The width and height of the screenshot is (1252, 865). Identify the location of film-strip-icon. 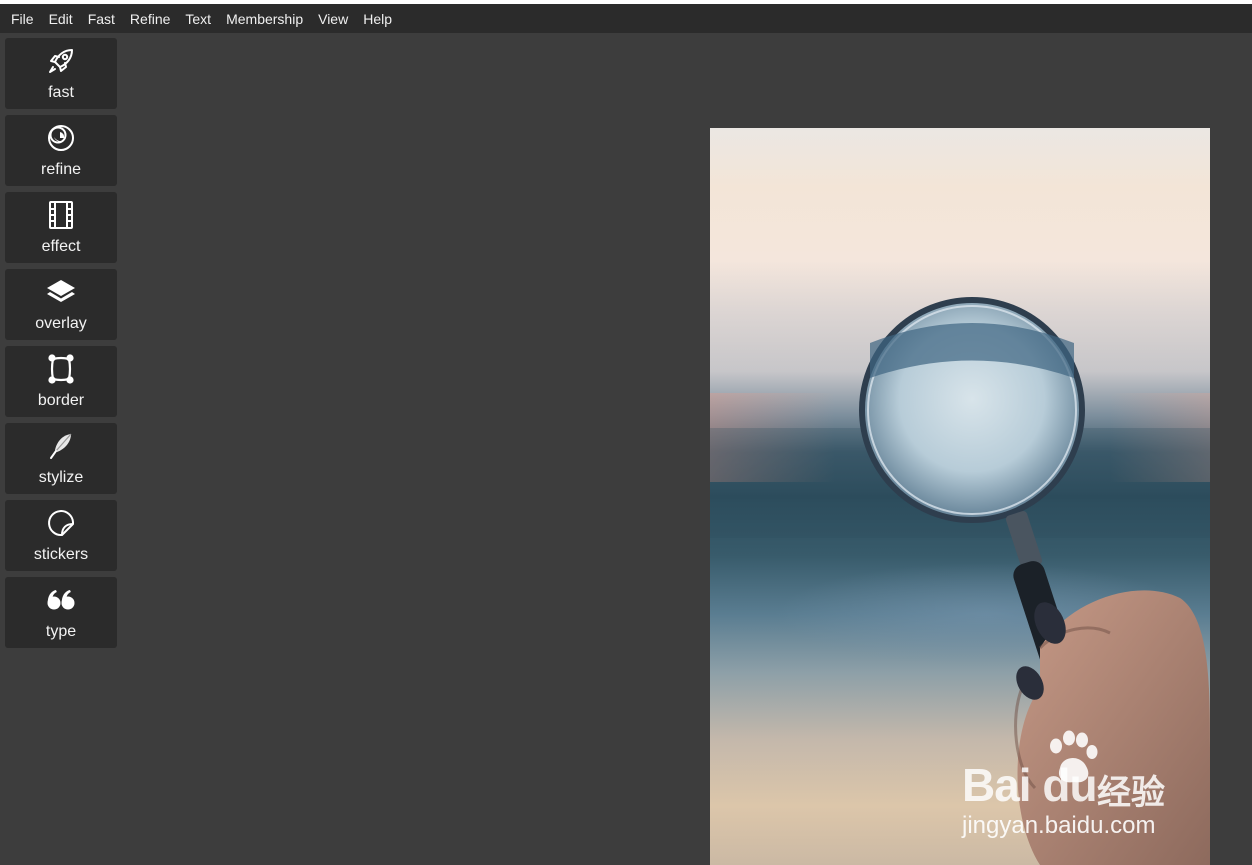
(61, 215).